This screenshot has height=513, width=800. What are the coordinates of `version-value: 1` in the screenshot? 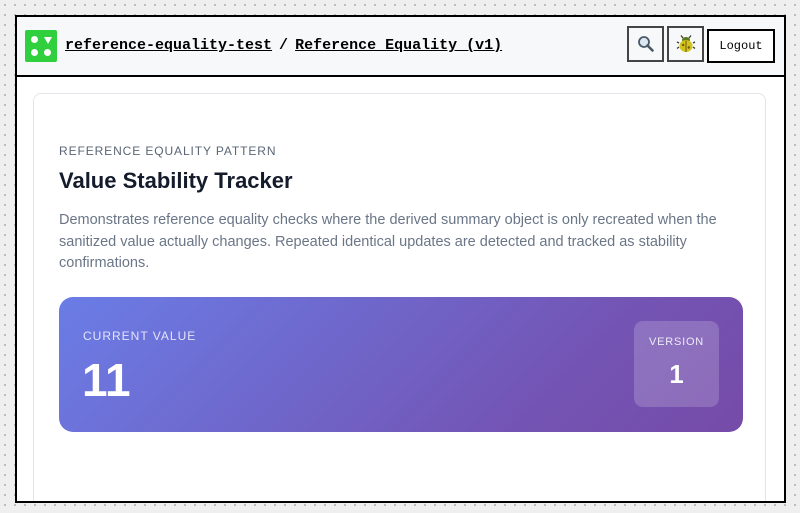 It's located at (676, 374).